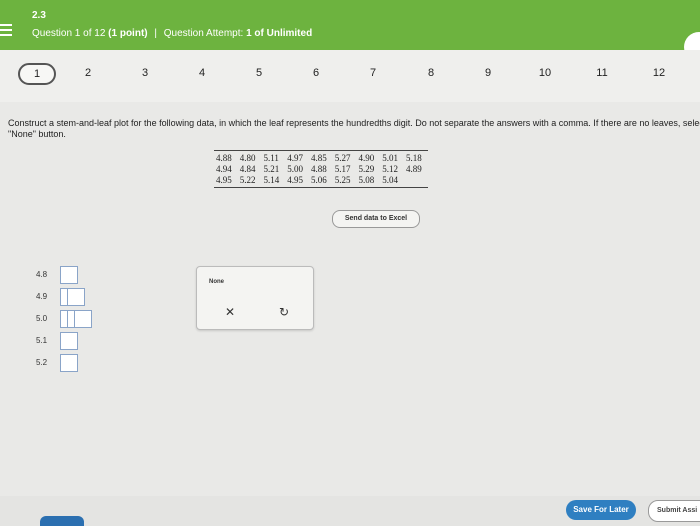 The image size is (700, 526). Describe the element at coordinates (6, 31) in the screenshot. I see `menu-icon` at that location.